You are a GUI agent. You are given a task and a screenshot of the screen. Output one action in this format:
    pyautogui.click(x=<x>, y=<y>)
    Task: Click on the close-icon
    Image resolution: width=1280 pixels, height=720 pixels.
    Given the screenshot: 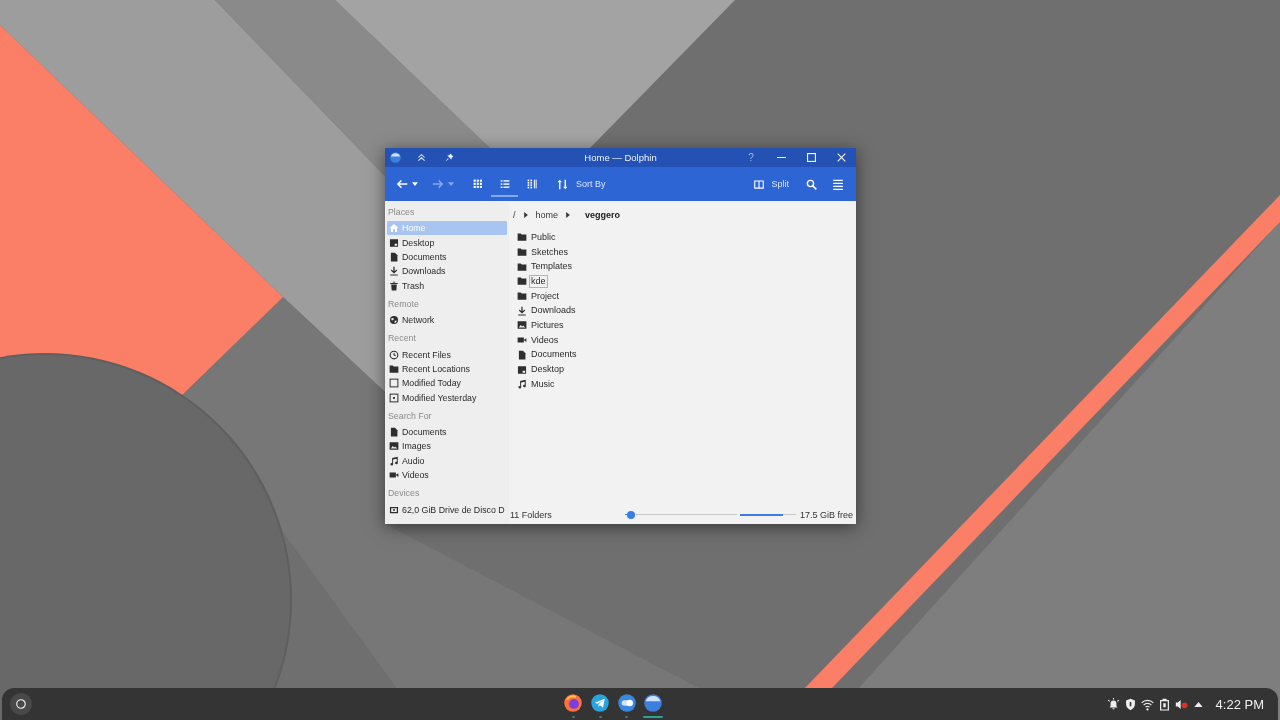 What is the action you would take?
    pyautogui.click(x=841, y=157)
    